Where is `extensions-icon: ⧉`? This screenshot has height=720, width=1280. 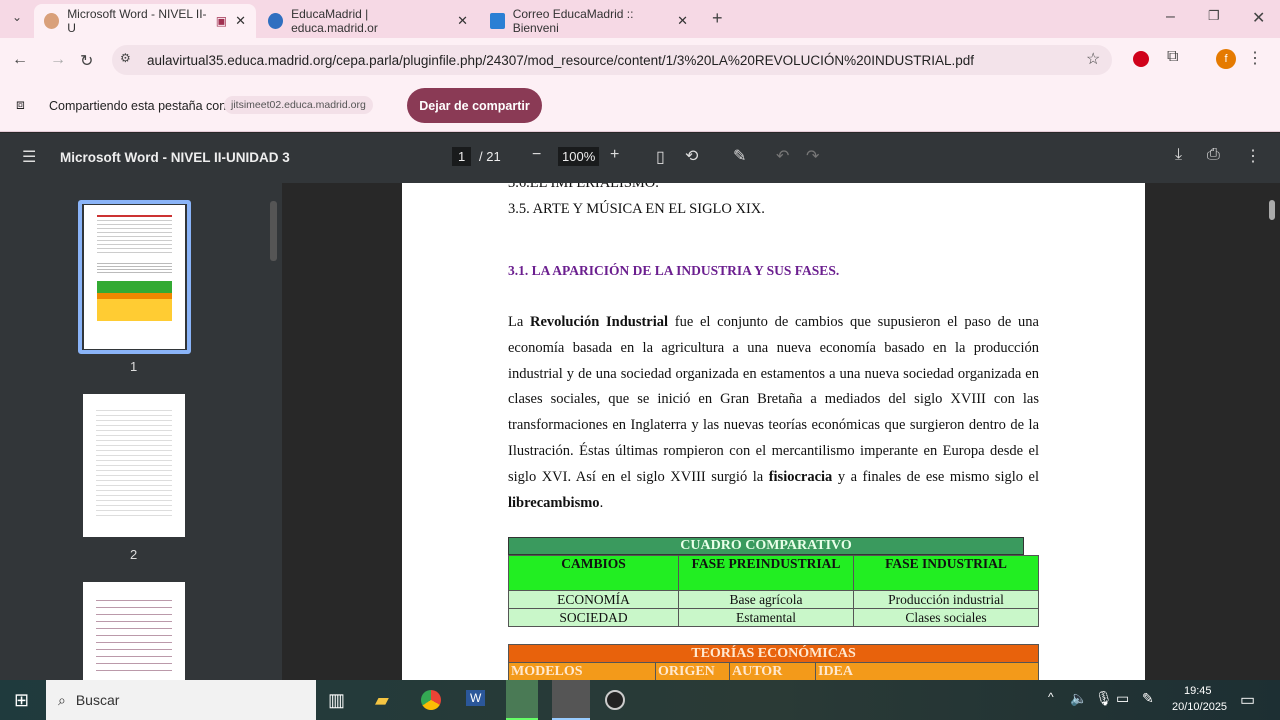 extensions-icon: ⧉ is located at coordinates (1172, 57).